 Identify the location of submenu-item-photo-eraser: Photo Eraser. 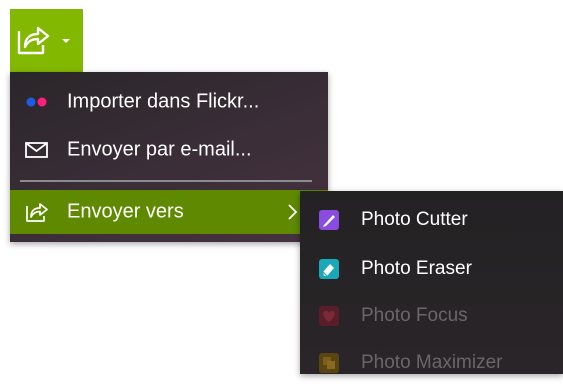
(431, 269).